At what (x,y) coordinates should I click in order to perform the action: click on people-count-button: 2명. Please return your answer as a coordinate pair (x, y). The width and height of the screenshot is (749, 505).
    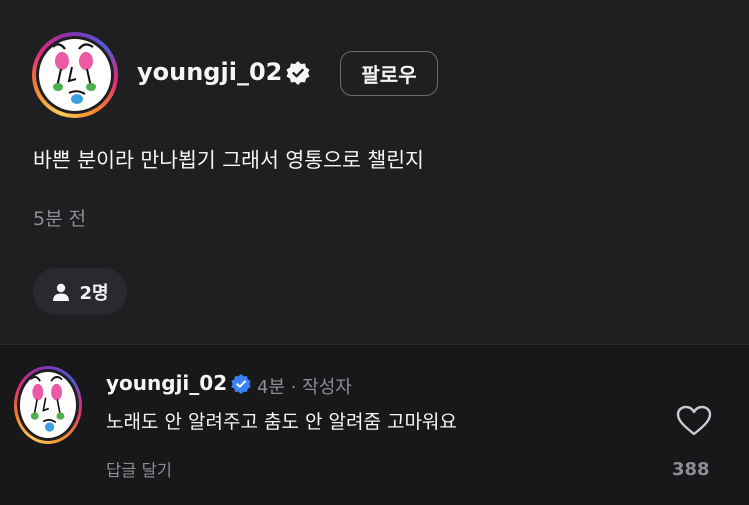
    Looking at the image, I should click on (80, 291).